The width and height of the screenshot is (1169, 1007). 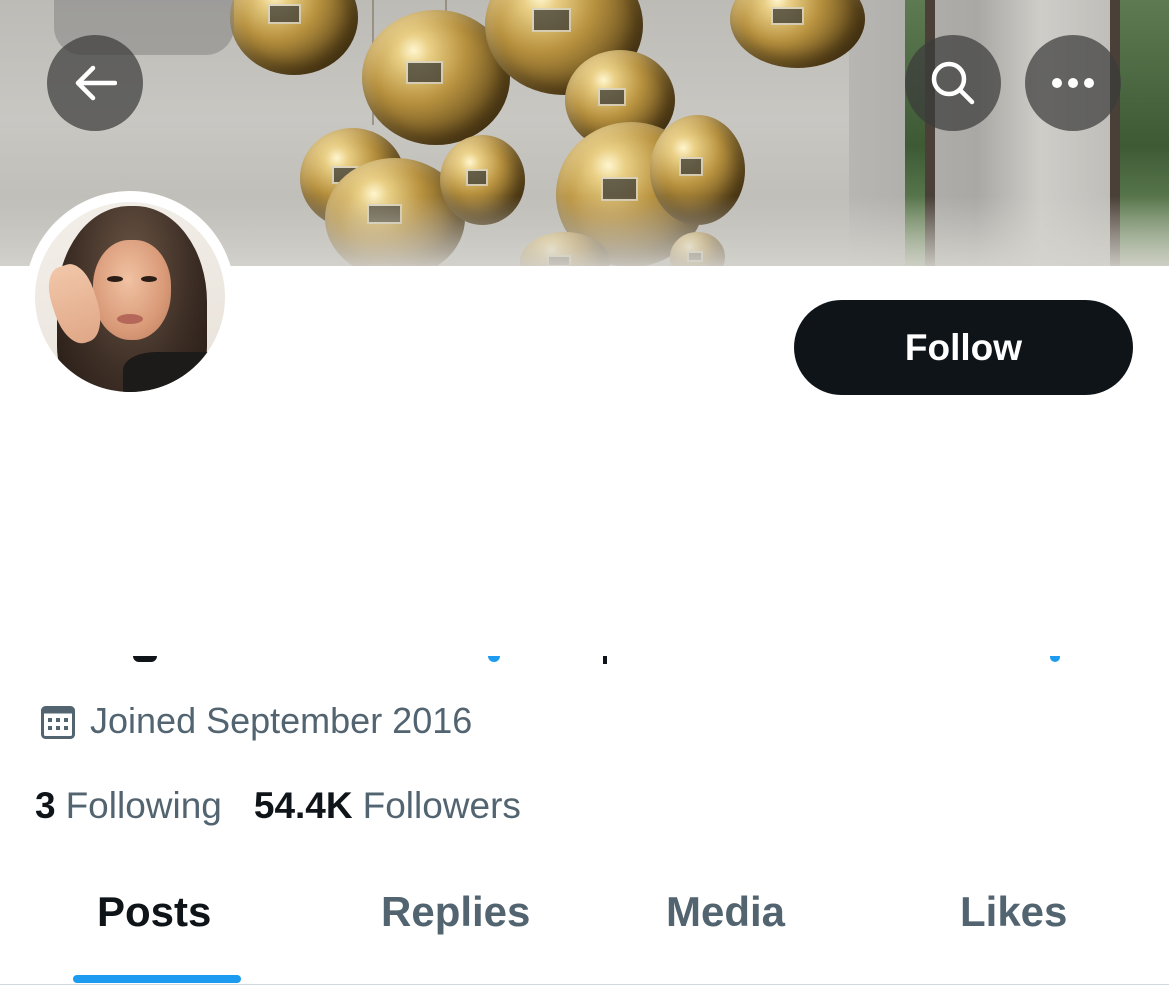 What do you see at coordinates (303, 805) in the screenshot?
I see `followers-count: 54.4K` at bounding box center [303, 805].